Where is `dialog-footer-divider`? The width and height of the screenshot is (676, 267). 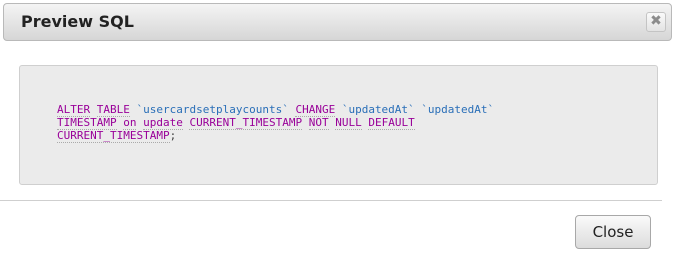
dialog-footer-divider is located at coordinates (331, 200).